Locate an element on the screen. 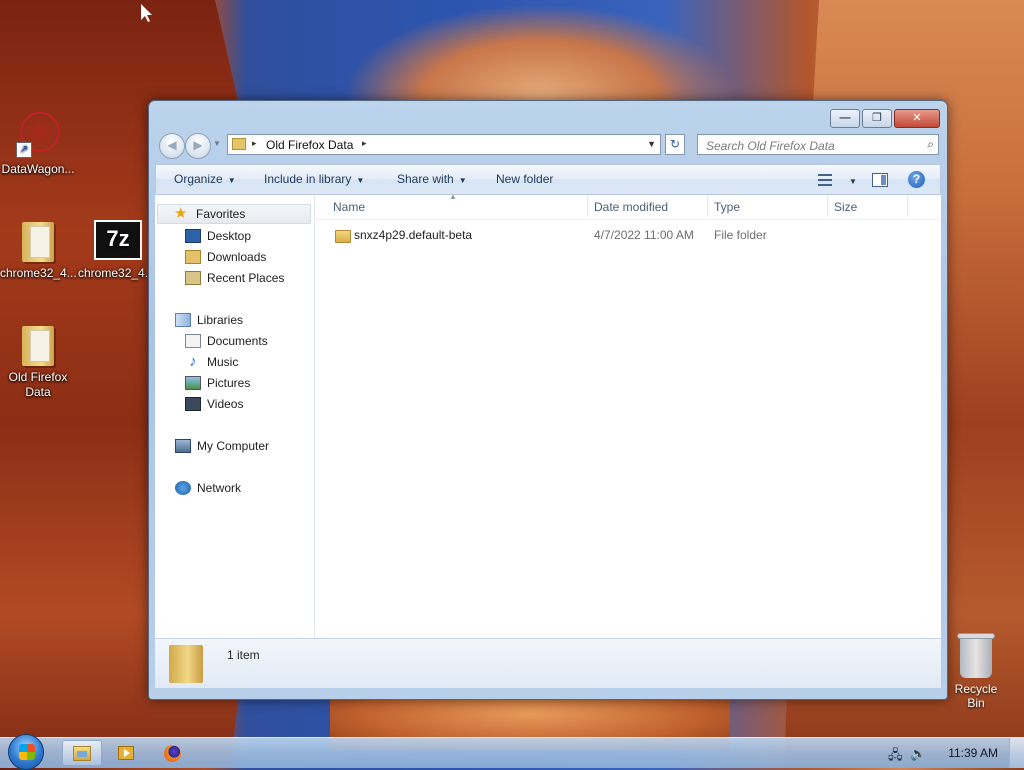 The image size is (1024, 770). breadcrumb-old-firefox-data: Old Firefox Data is located at coordinates (309, 145).